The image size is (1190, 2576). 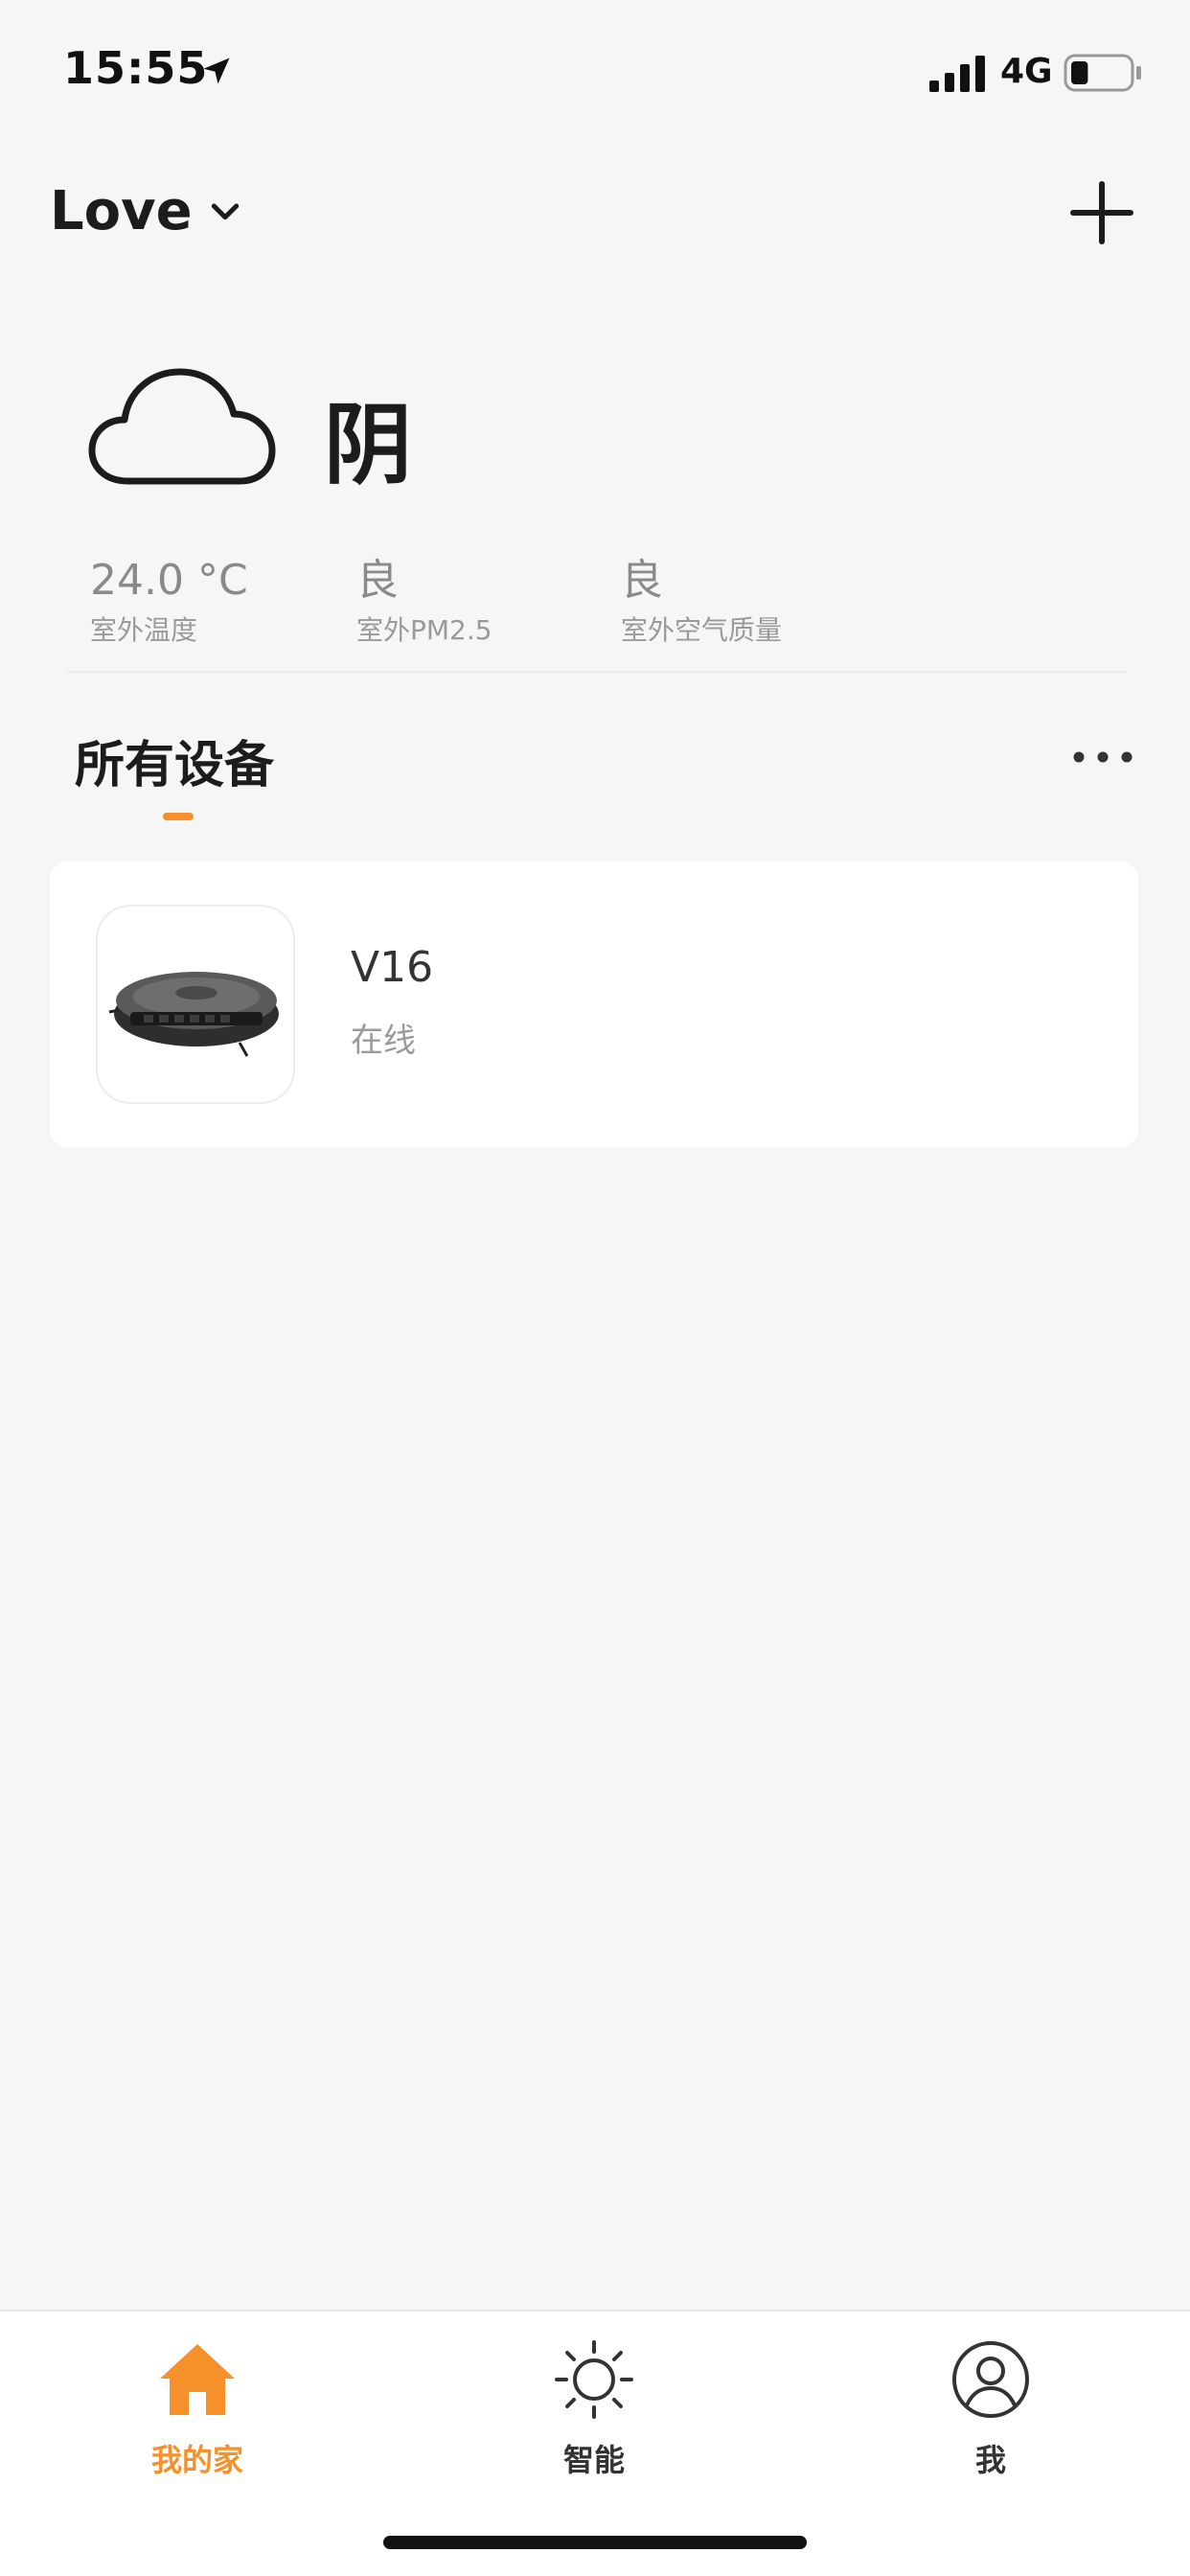 What do you see at coordinates (595, 72) in the screenshot?
I see `status-bar: 15:55 4G` at bounding box center [595, 72].